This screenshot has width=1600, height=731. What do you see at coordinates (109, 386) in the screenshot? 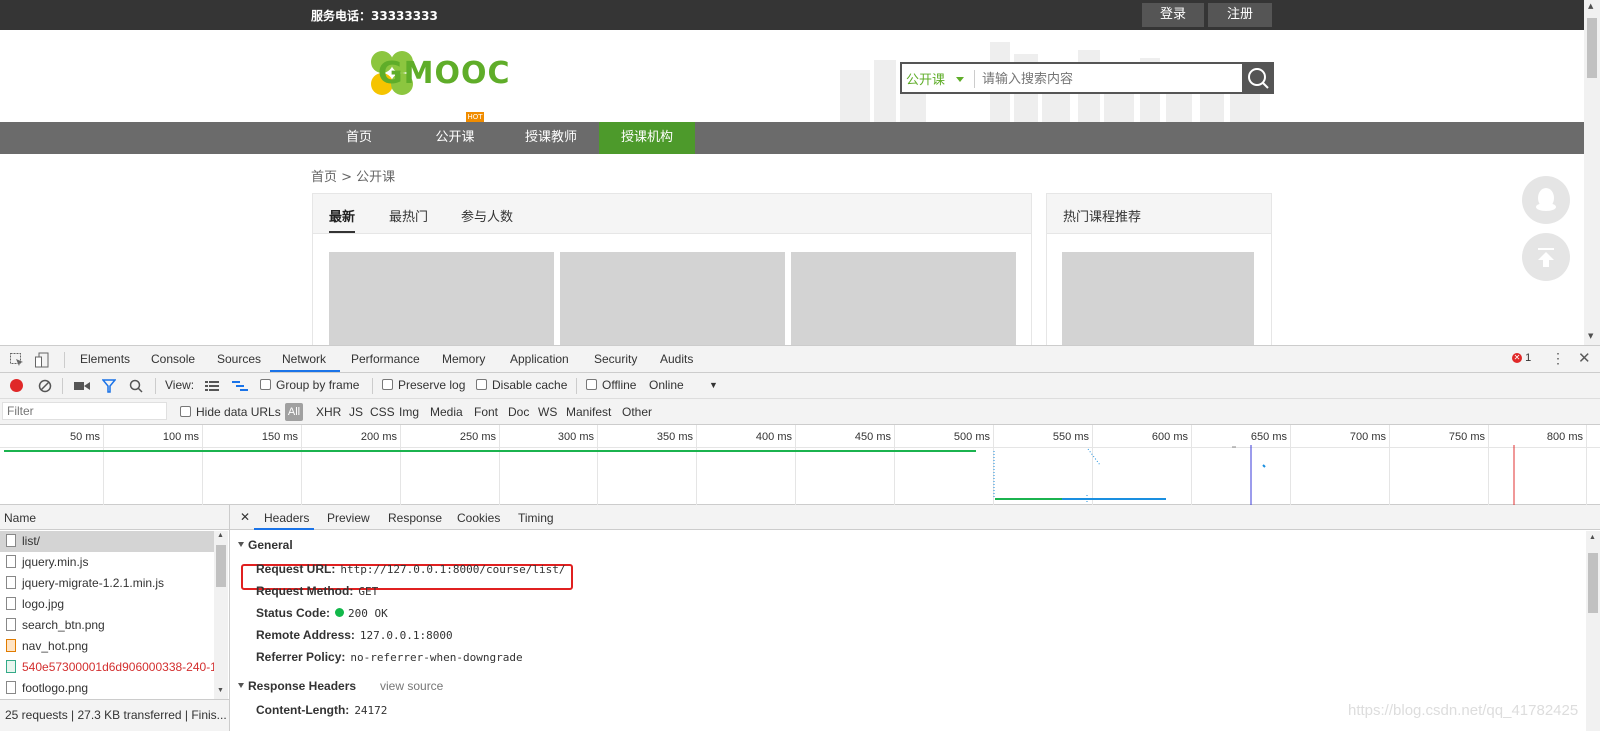
I see `filter-icon` at bounding box center [109, 386].